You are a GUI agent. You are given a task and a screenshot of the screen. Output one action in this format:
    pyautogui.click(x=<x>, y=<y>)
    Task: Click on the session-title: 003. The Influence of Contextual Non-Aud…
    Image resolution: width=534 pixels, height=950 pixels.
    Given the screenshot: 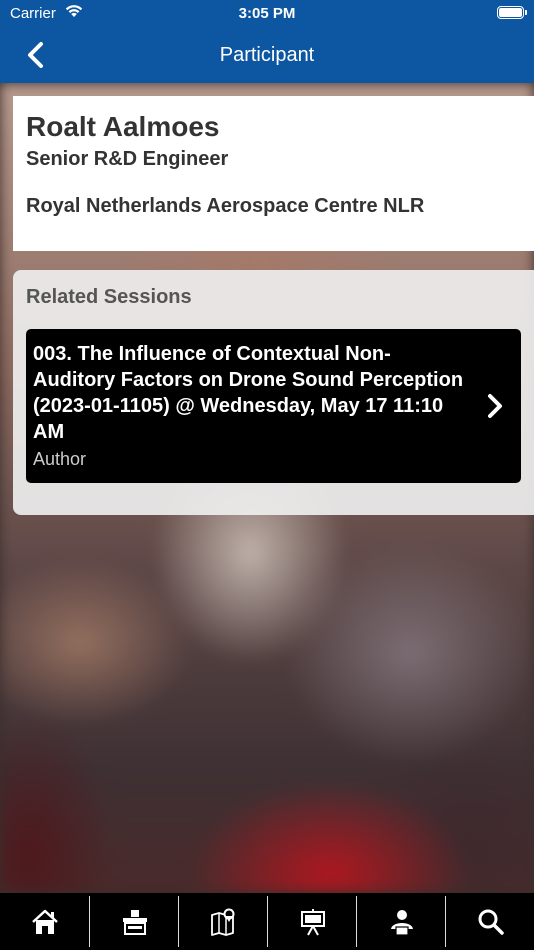 What is the action you would take?
    pyautogui.click(x=248, y=393)
    